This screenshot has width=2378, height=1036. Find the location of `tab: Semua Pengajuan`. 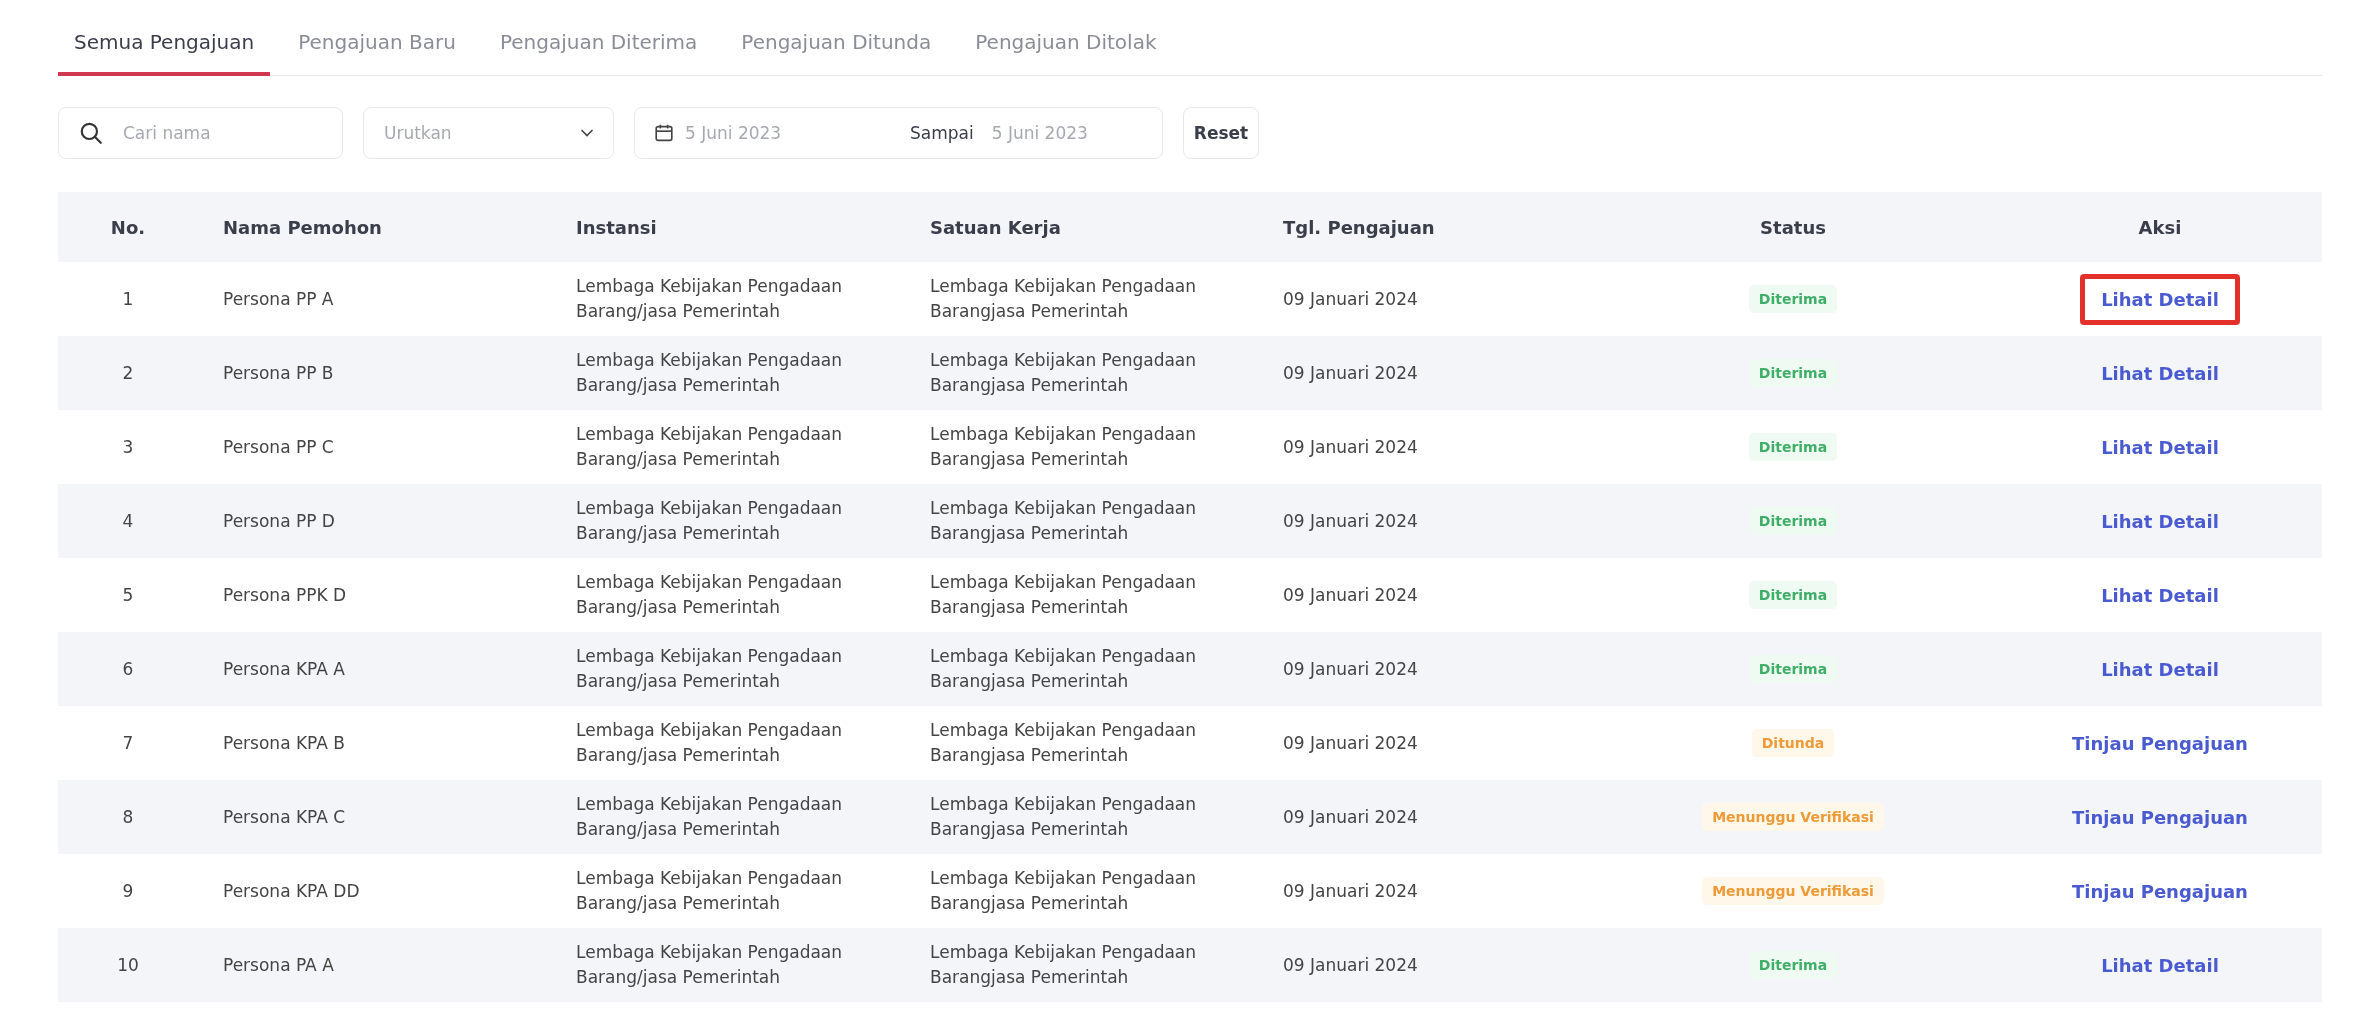

tab: Semua Pengajuan is located at coordinates (164, 47).